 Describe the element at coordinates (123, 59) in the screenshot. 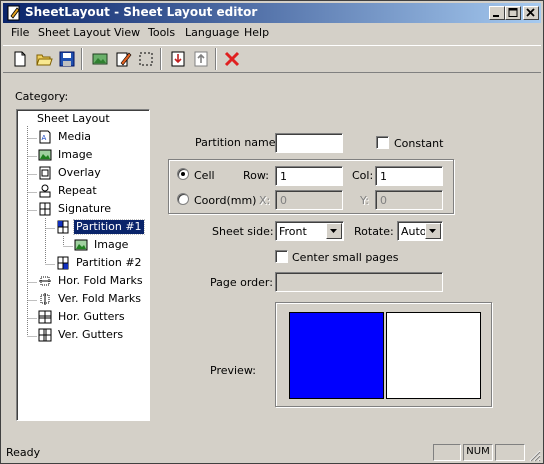

I see `edit-icon` at that location.